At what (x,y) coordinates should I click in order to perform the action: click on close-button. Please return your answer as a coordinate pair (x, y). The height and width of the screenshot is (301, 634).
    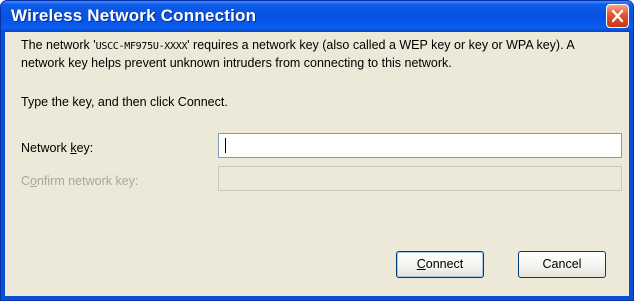
    Looking at the image, I should click on (617, 16).